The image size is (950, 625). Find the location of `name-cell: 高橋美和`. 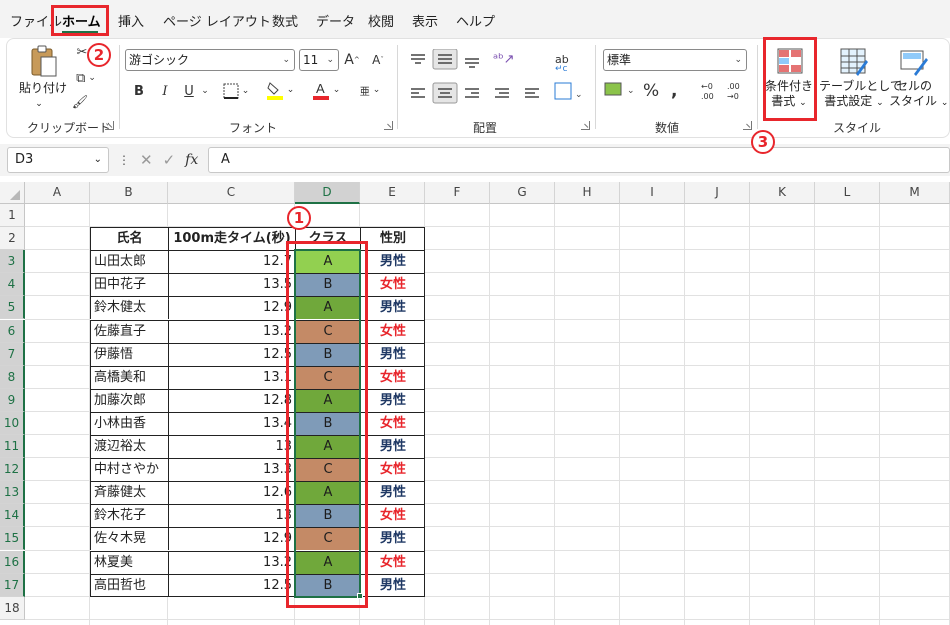

name-cell: 高橋美和 is located at coordinates (129, 377).